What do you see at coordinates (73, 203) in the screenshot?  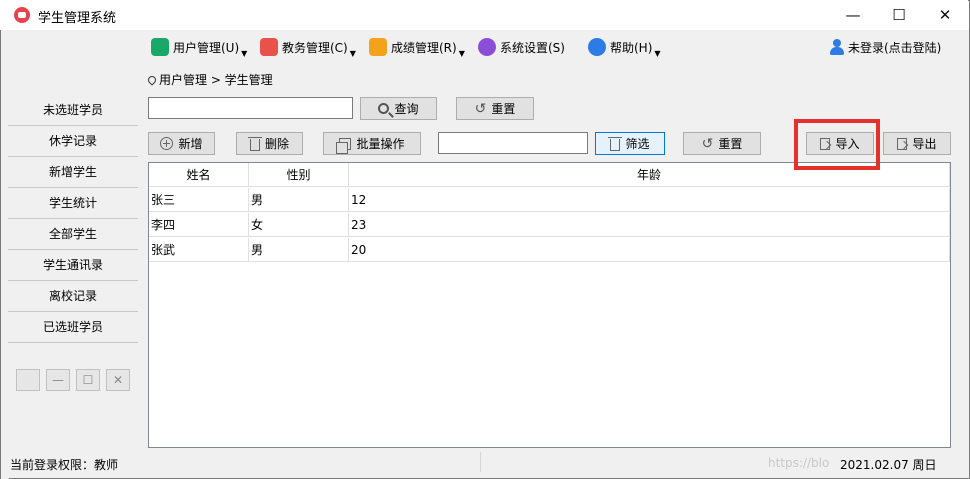 I see `sidebar-item-student-statistics: 学生统计` at bounding box center [73, 203].